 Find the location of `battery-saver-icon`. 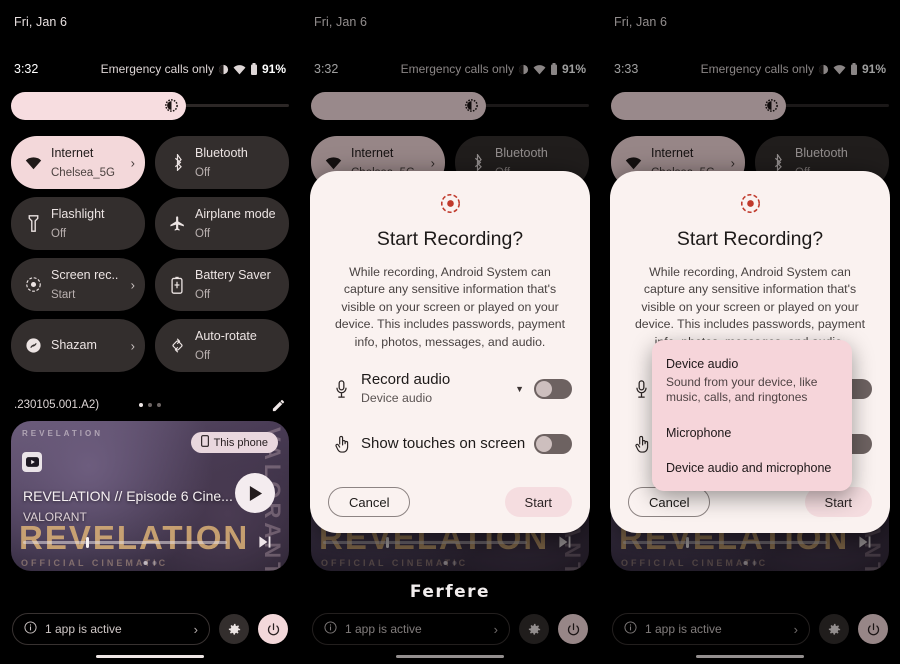

battery-saver-icon is located at coordinates (177, 285).